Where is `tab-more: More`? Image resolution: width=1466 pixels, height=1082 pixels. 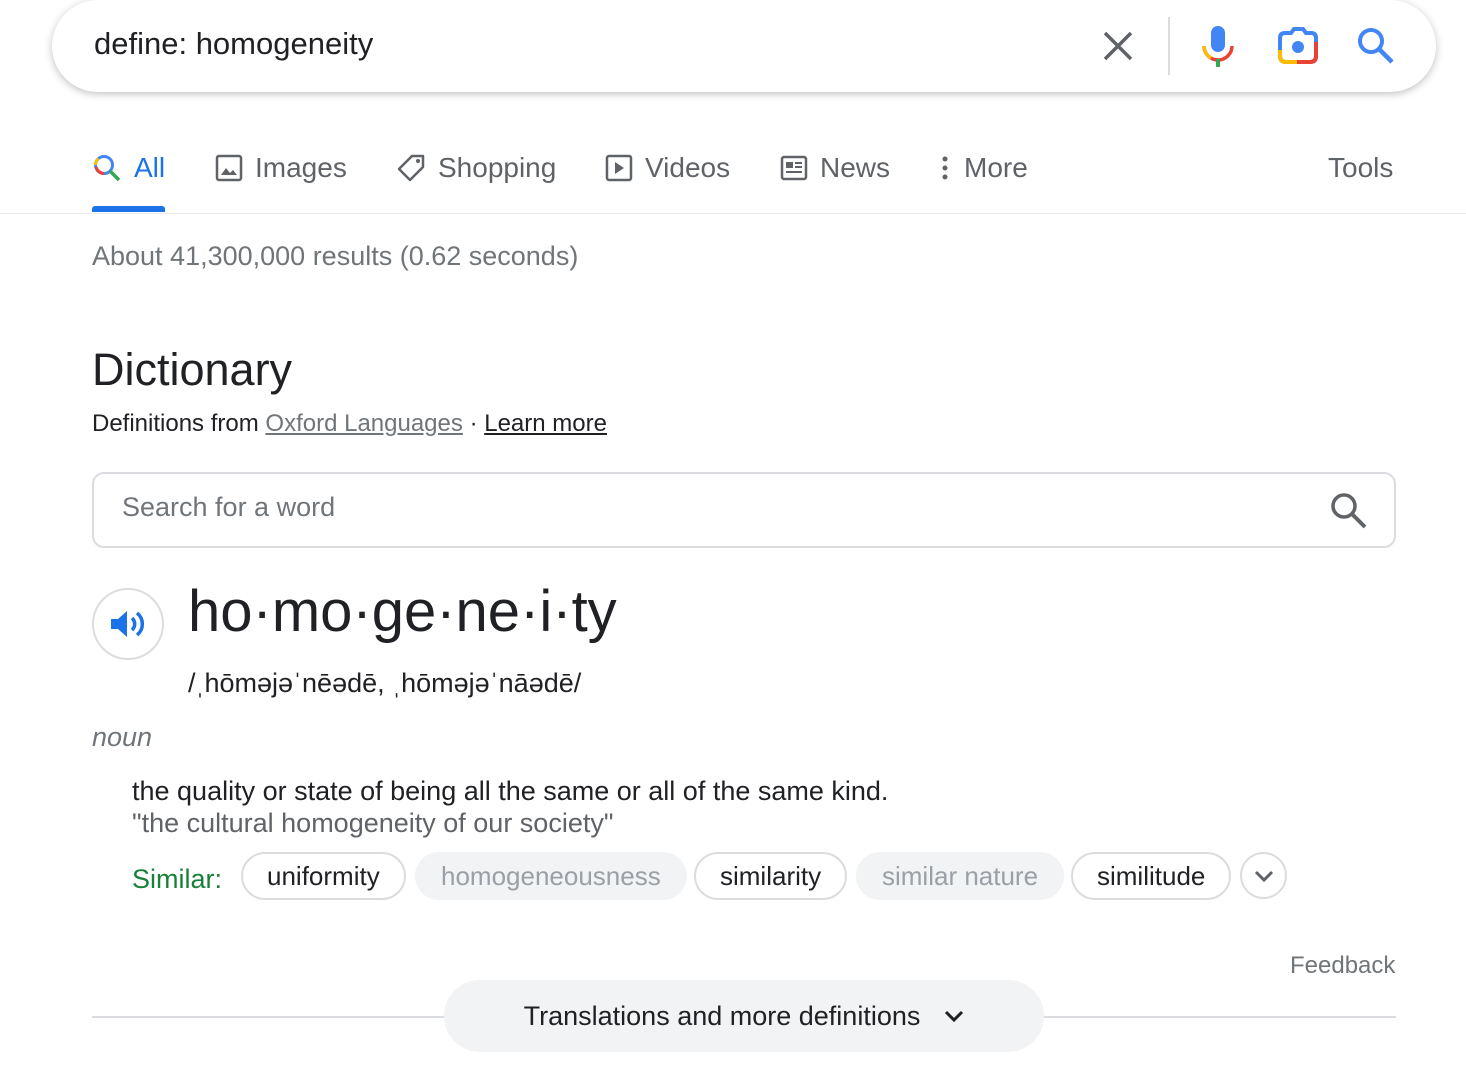
tab-more: More is located at coordinates (983, 168).